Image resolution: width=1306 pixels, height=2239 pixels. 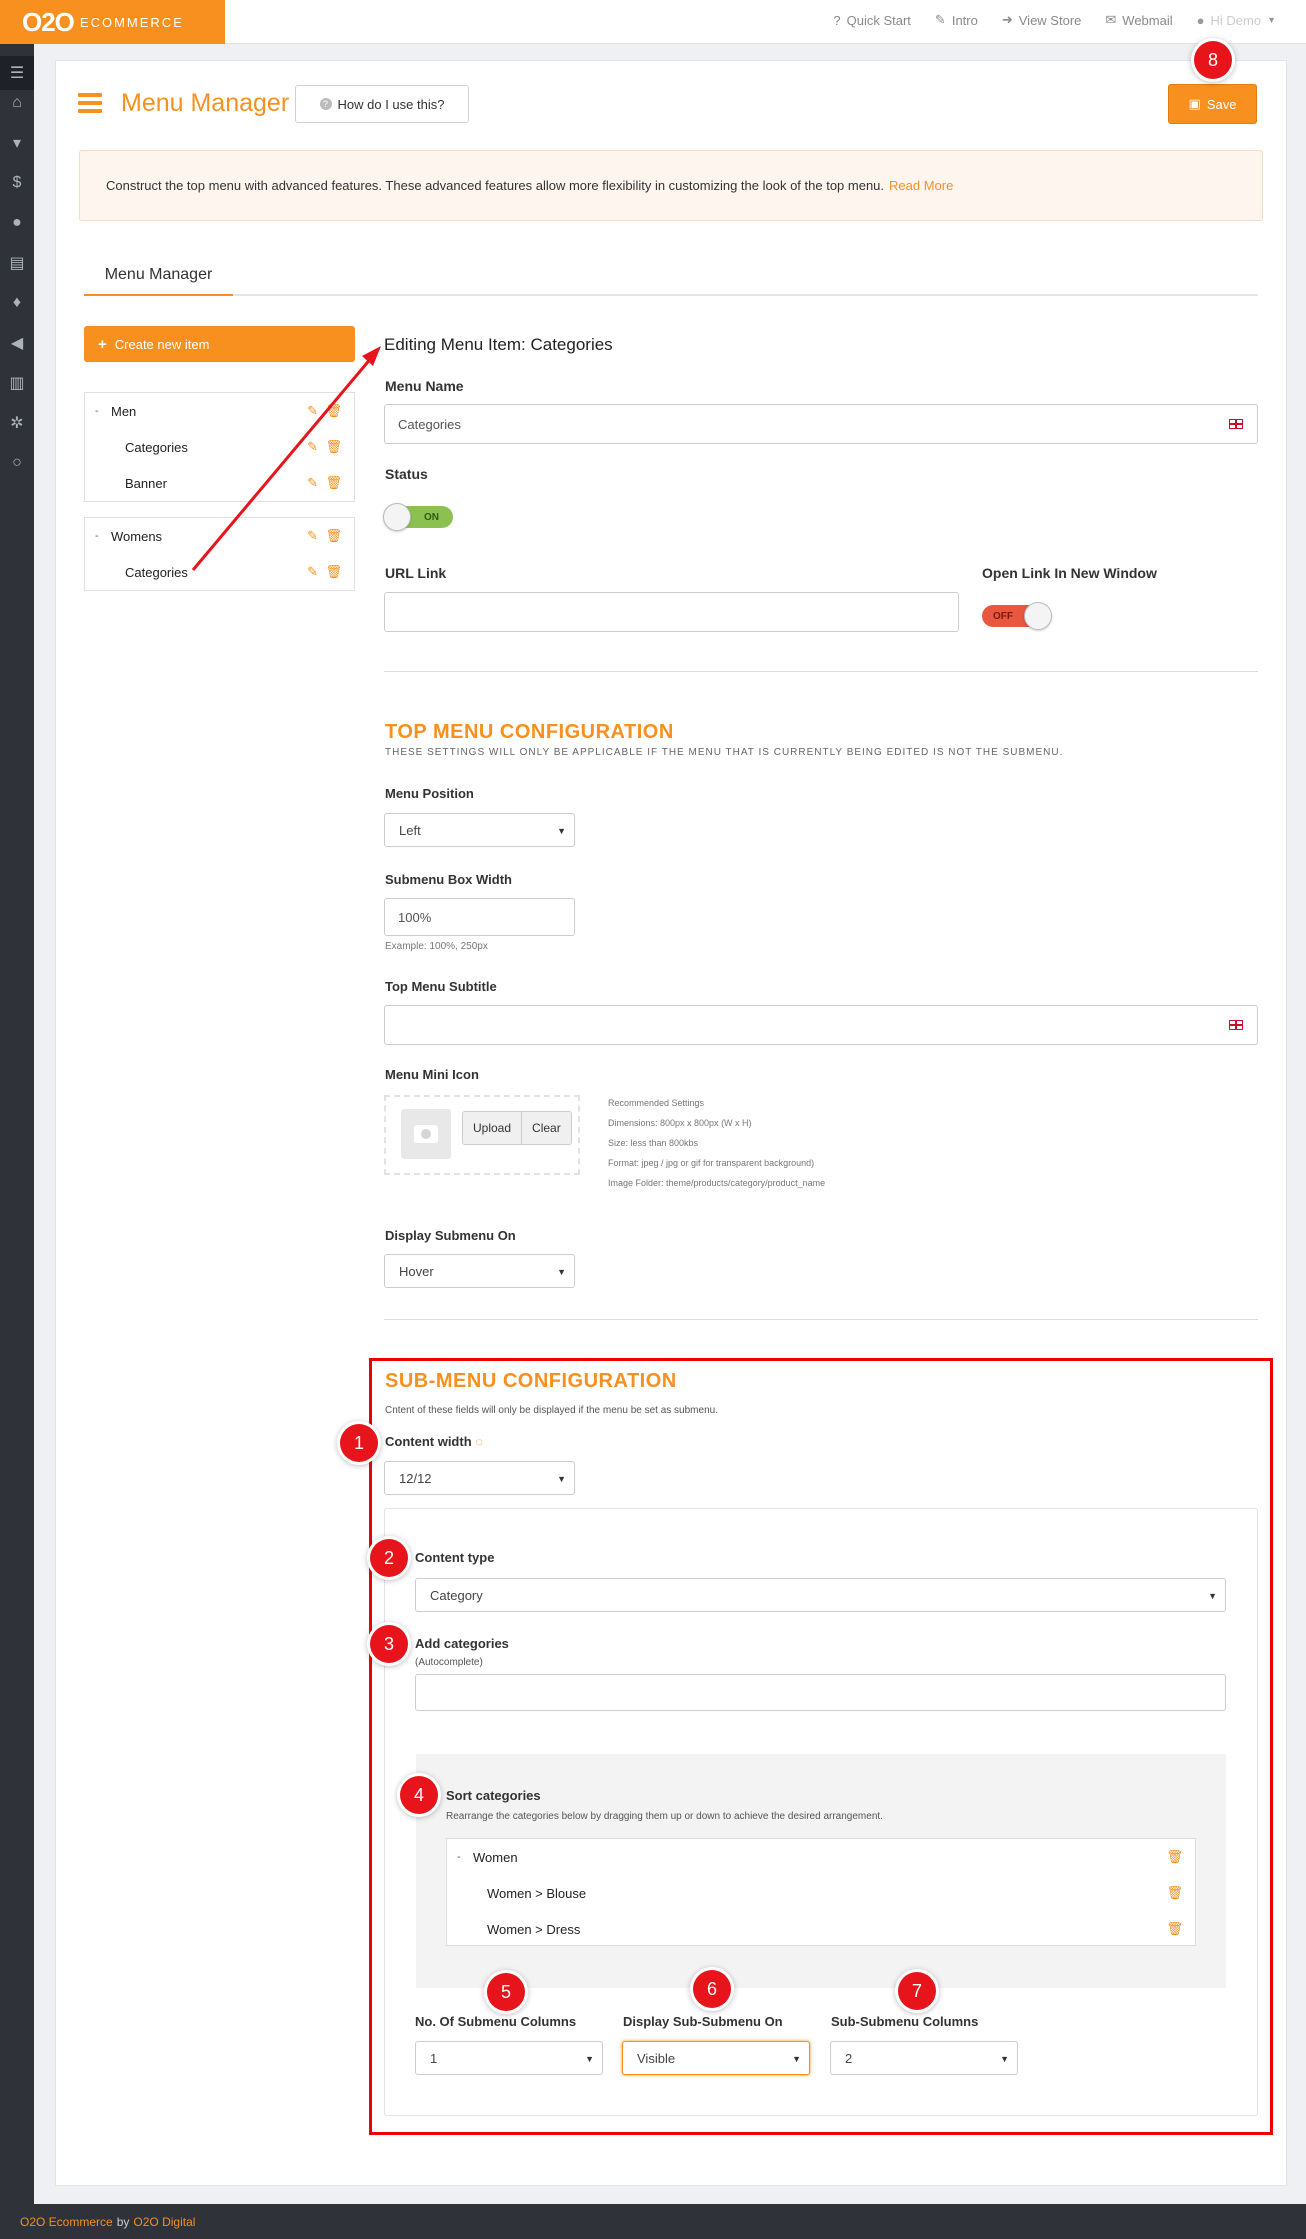 What do you see at coordinates (389, 1558) in the screenshot?
I see `annotation-badge-2: 2` at bounding box center [389, 1558].